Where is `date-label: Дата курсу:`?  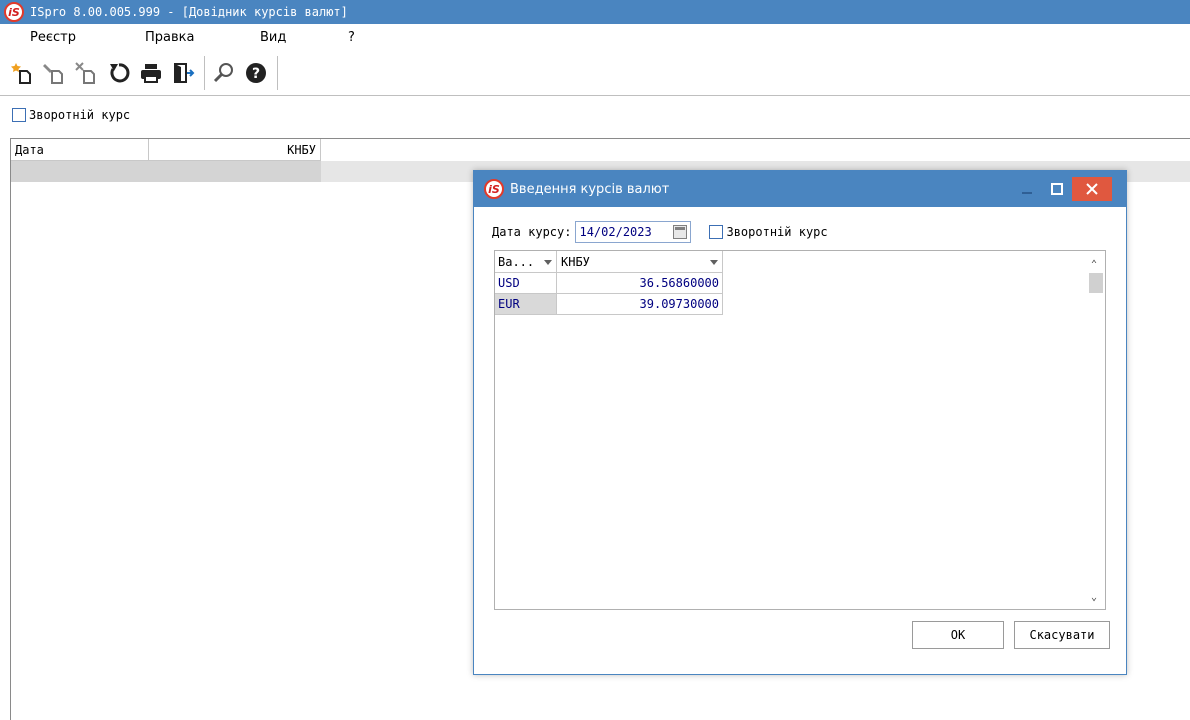 date-label: Дата курсу: is located at coordinates (532, 232).